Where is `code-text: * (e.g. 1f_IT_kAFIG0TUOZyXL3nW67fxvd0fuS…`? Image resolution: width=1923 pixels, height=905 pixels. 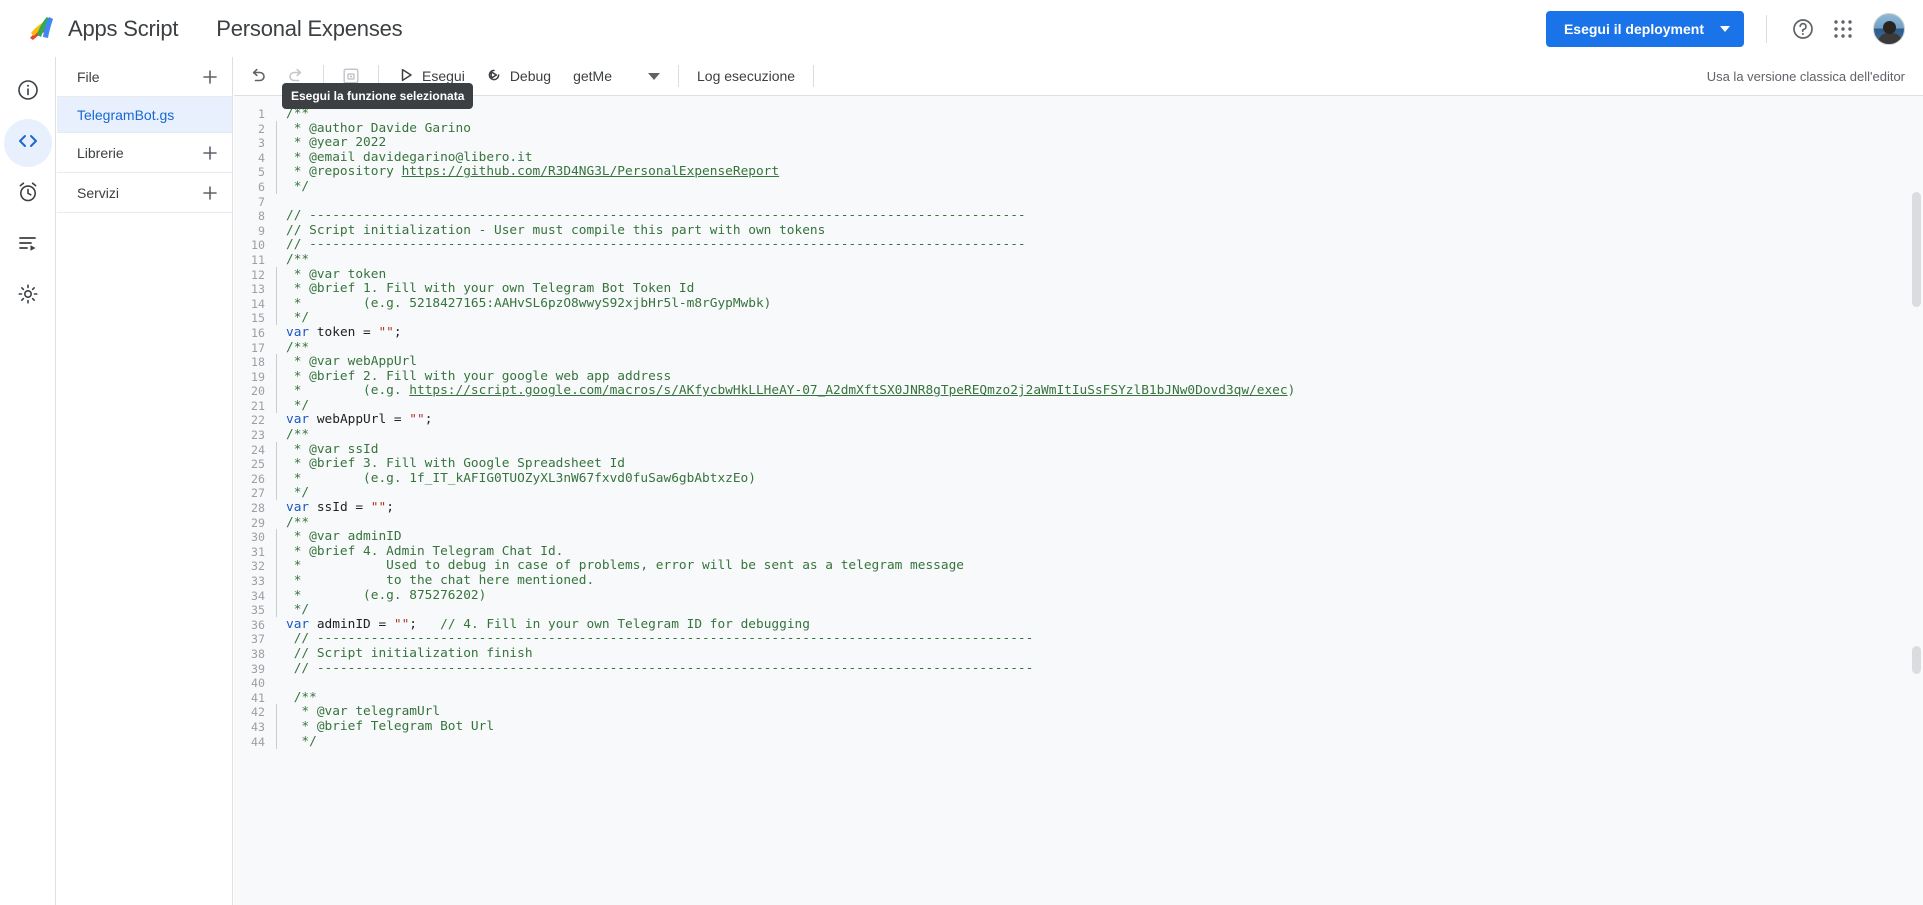
code-text: * (e.g. 1f_IT_kAFIG0TUOZyXL3nW67fxvd0fuS… is located at coordinates (521, 479).